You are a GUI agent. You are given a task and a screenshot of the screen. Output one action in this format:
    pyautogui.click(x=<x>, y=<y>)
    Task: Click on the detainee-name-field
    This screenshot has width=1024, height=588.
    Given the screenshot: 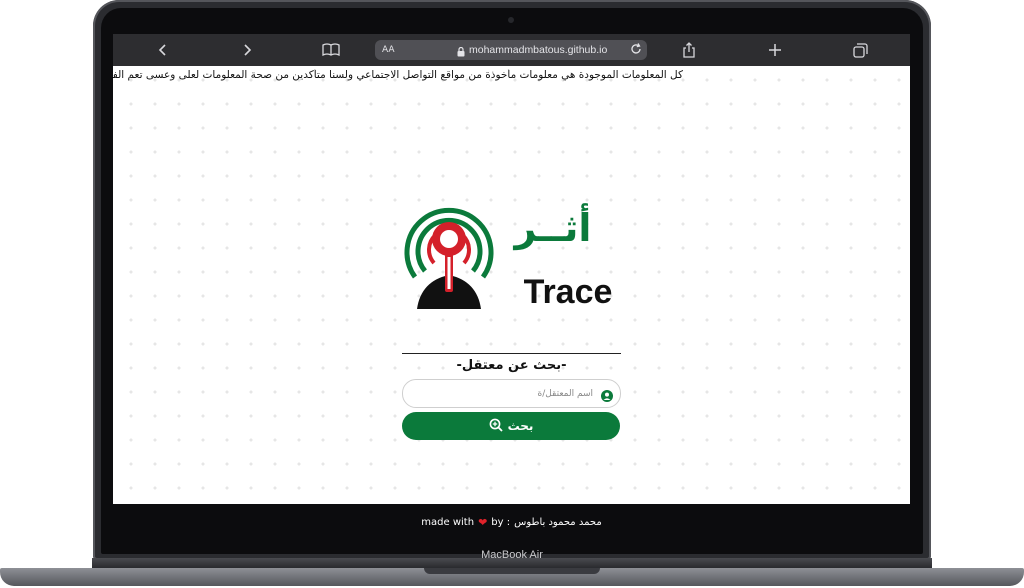 What is the action you would take?
    pyautogui.click(x=511, y=393)
    